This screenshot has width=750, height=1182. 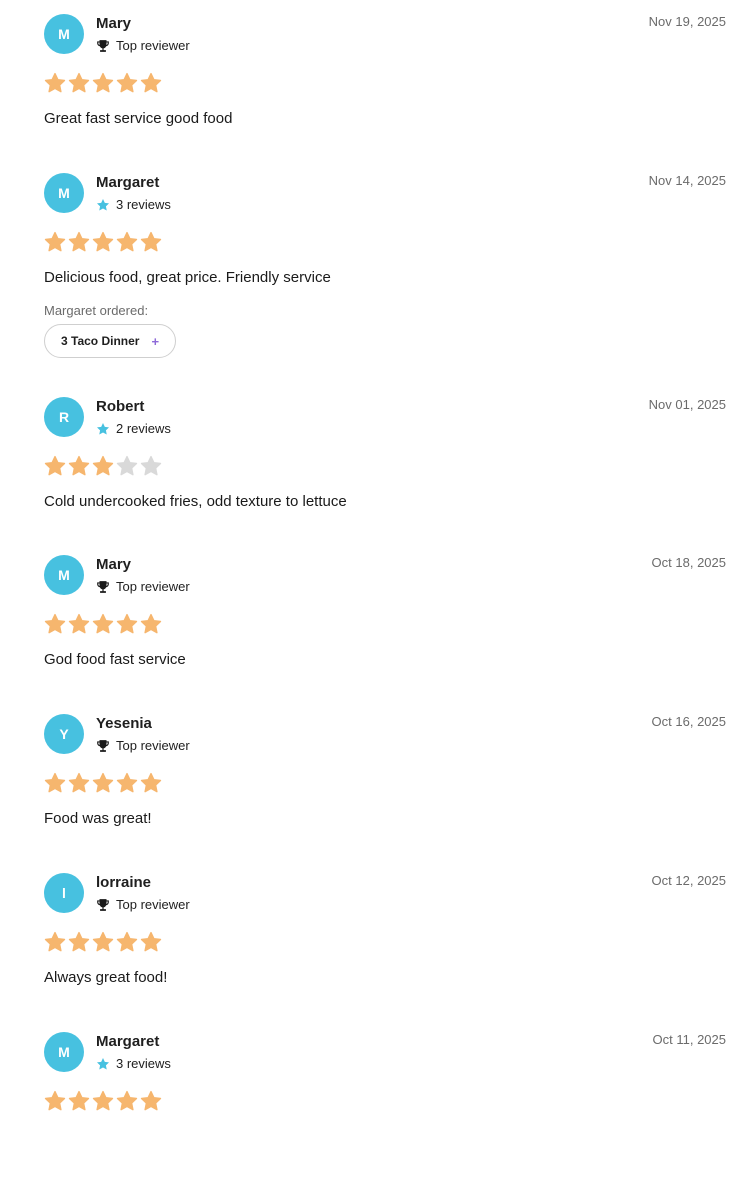 I want to click on review-date: Nov 01, 2025, so click(x=687, y=404).